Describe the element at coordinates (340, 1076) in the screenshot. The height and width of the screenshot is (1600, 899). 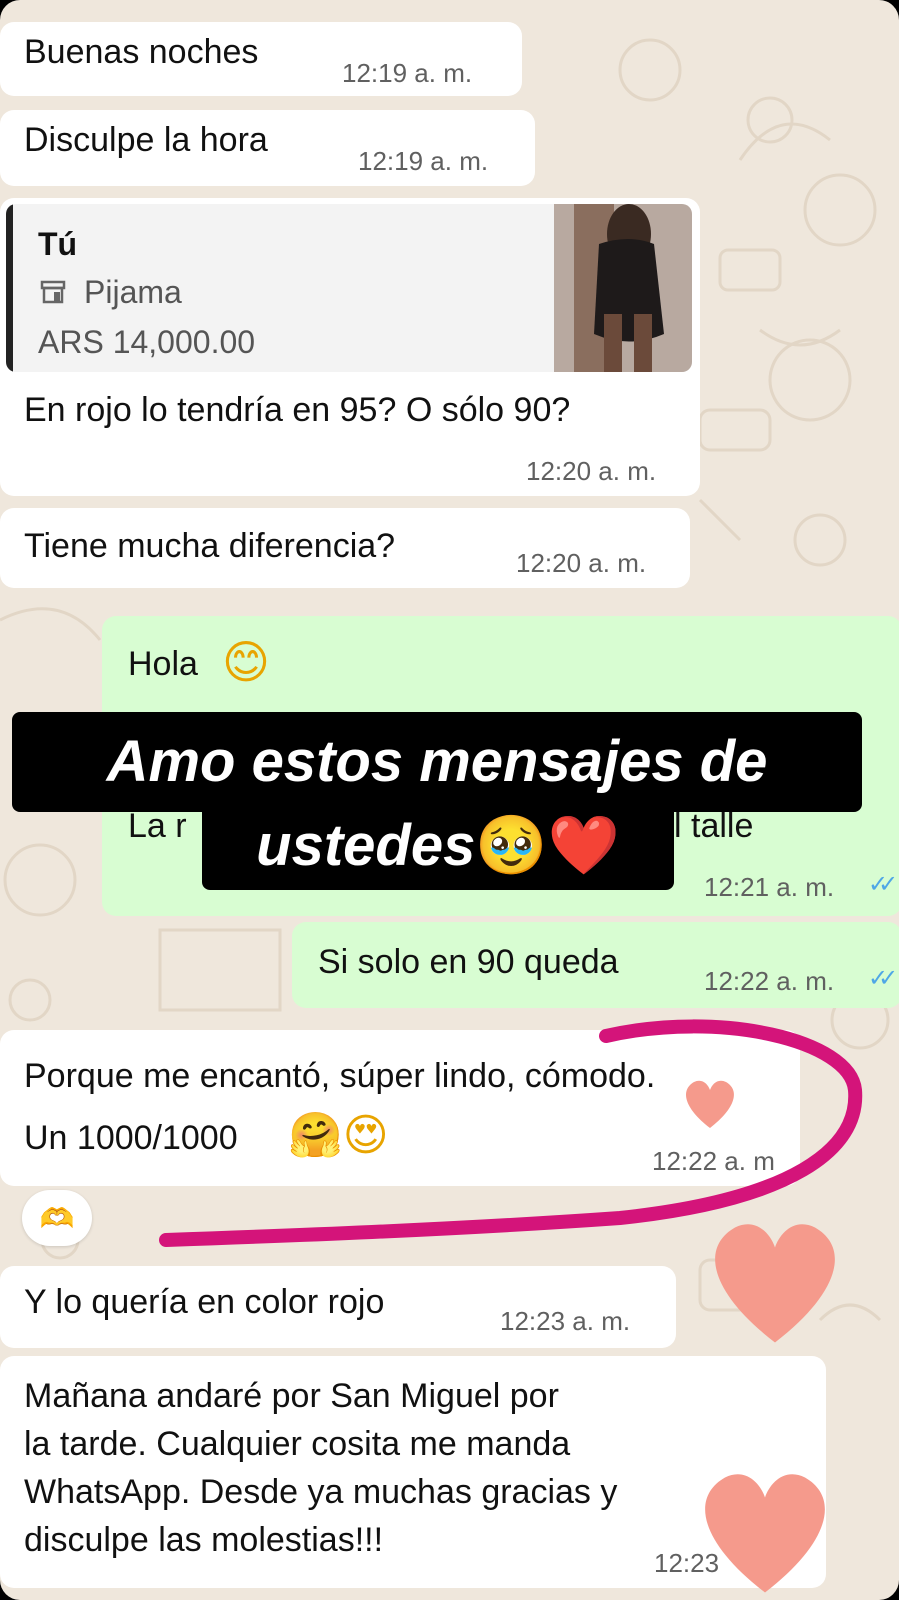
I see `message-text: Porque me encantó, súper lindo, cómodo.` at that location.